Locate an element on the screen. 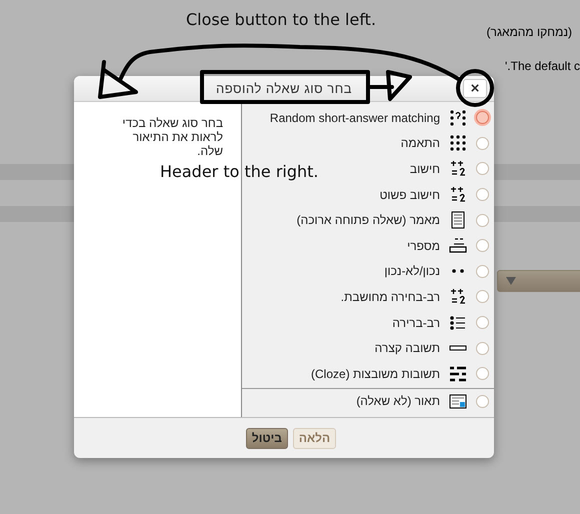 The height and width of the screenshot is (514, 580). option-label: תשובות משובצות (Cloze) is located at coordinates (375, 373).